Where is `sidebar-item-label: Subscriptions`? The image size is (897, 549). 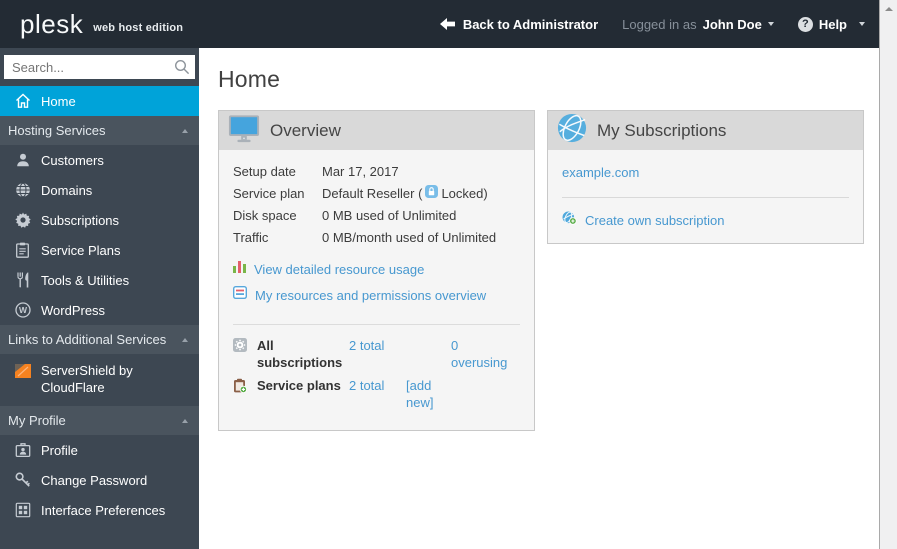 sidebar-item-label: Subscriptions is located at coordinates (80, 220).